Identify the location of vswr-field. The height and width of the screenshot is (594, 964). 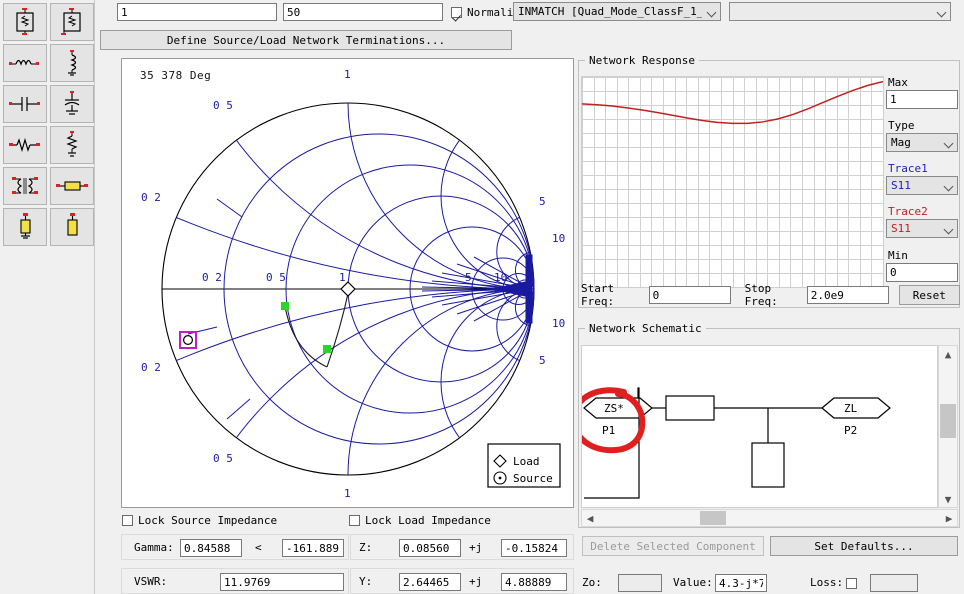
(282, 582).